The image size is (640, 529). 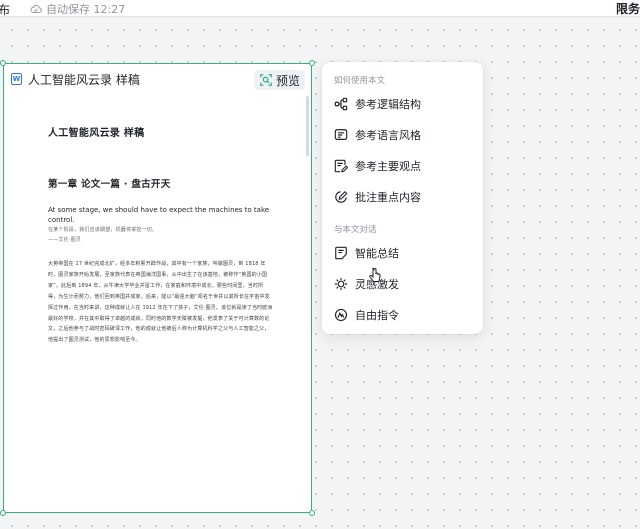 What do you see at coordinates (64, 240) in the screenshot?
I see `quote-author: ——艾伦·图灵` at bounding box center [64, 240].